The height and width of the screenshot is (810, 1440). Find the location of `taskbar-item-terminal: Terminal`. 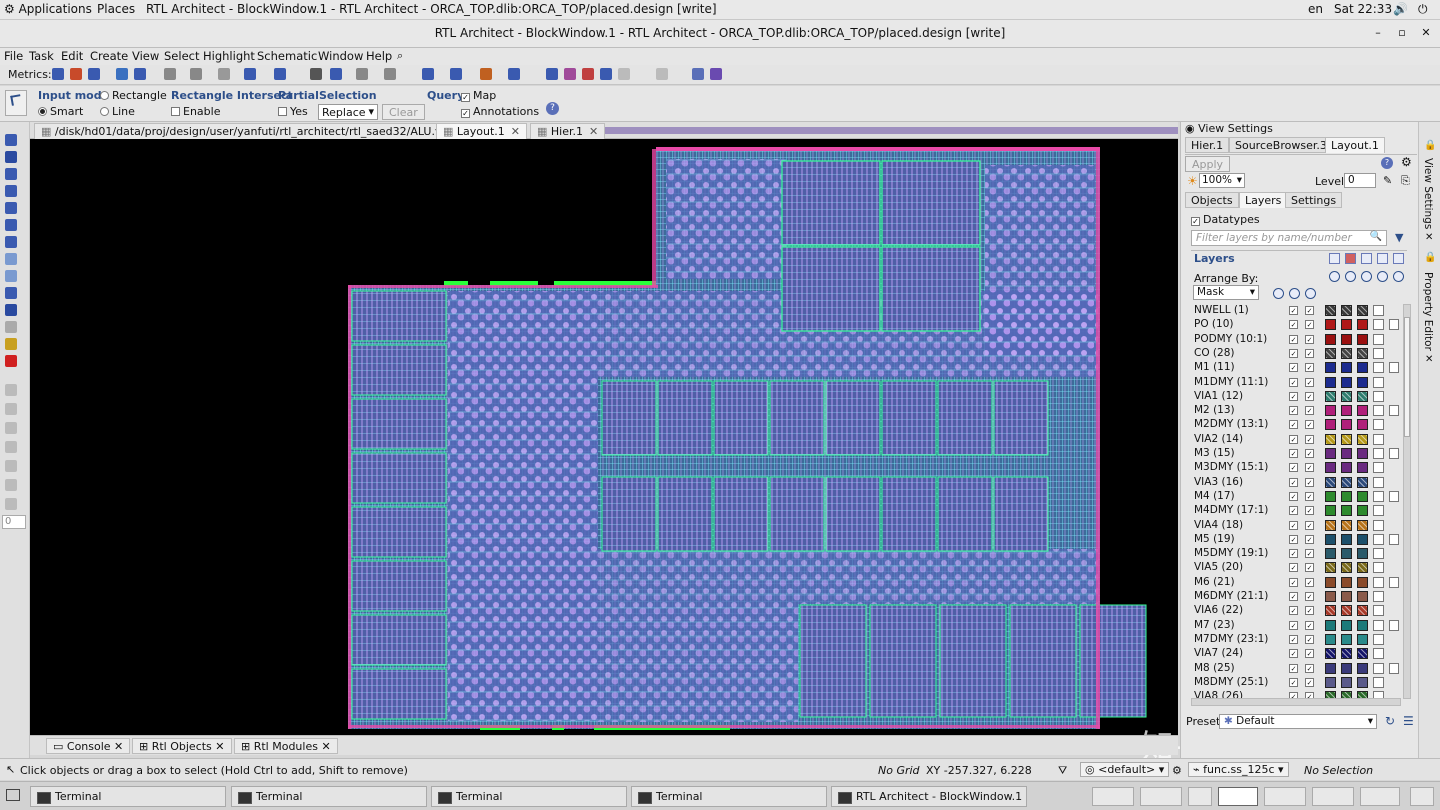

taskbar-item-terminal: Terminal is located at coordinates (529, 796).